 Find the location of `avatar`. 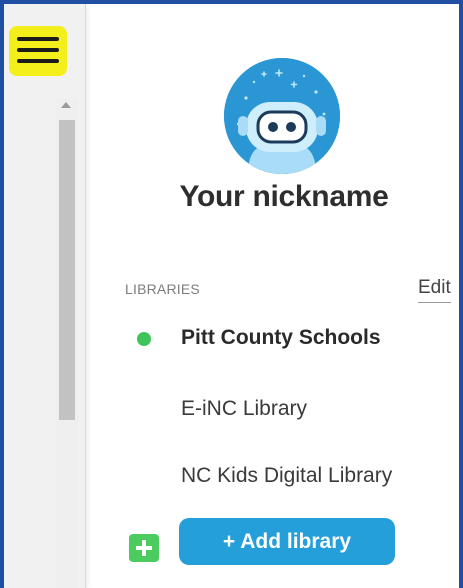

avatar is located at coordinates (282, 116).